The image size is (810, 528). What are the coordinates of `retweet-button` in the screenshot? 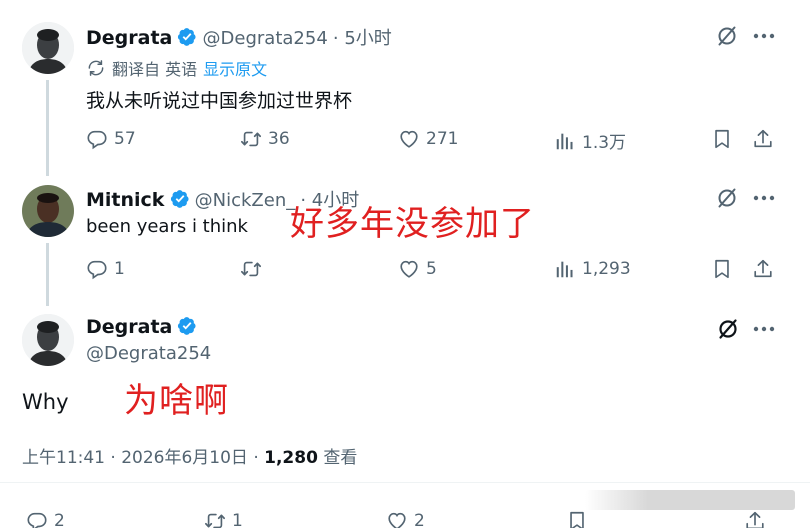 It's located at (254, 269).